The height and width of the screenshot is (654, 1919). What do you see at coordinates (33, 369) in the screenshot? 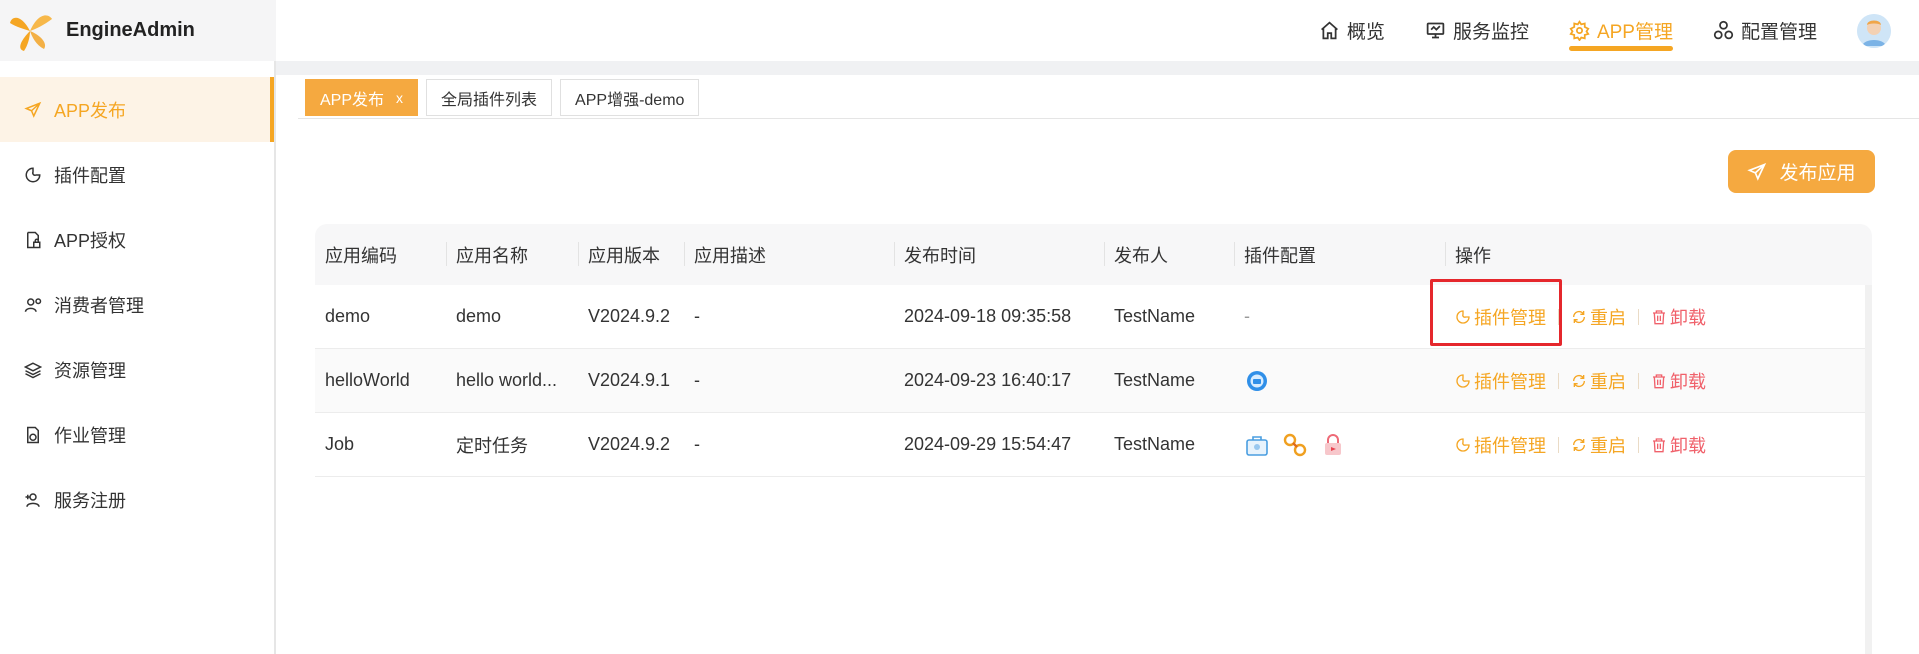
I see `layers-icon` at bounding box center [33, 369].